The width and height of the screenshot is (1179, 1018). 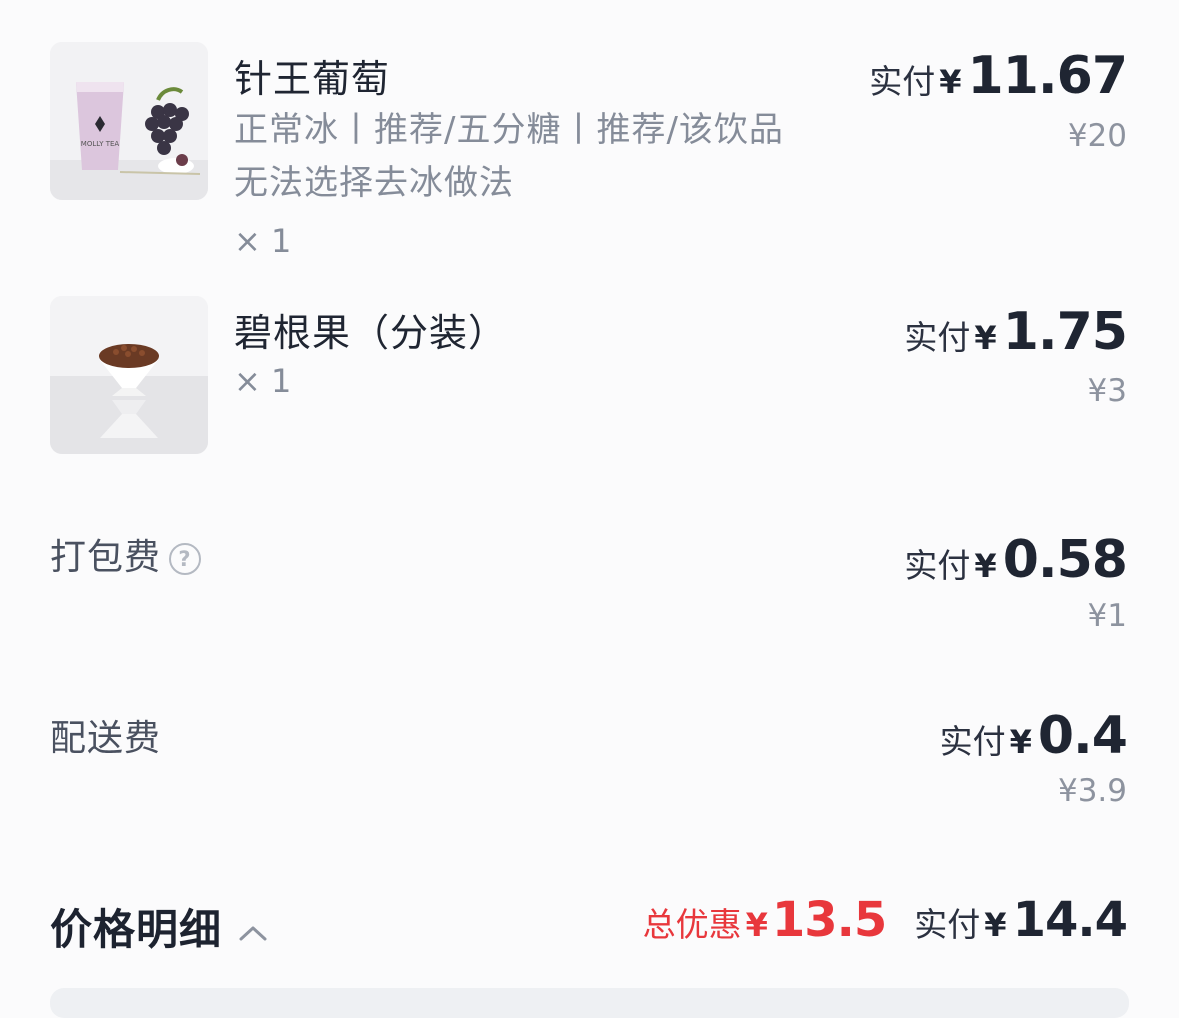 What do you see at coordinates (1107, 391) in the screenshot?
I see `item-original-price: ¥3` at bounding box center [1107, 391].